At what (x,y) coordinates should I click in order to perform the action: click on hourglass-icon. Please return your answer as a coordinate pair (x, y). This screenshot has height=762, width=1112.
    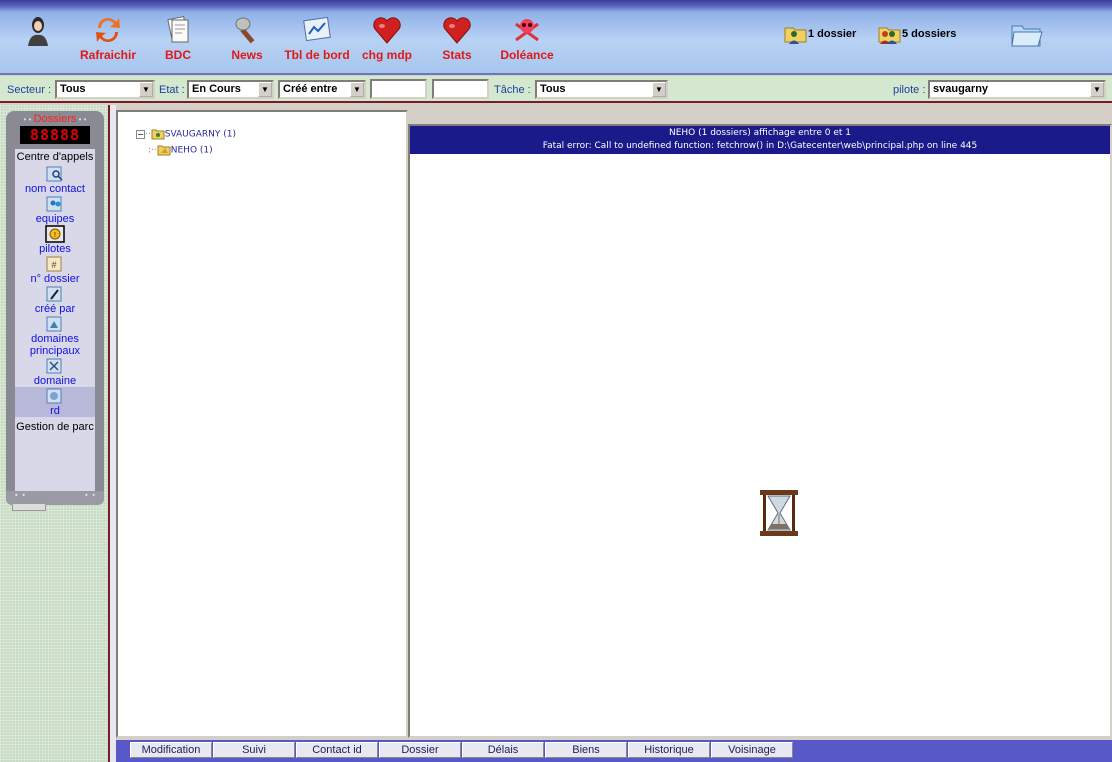
    Looking at the image, I should click on (779, 513).